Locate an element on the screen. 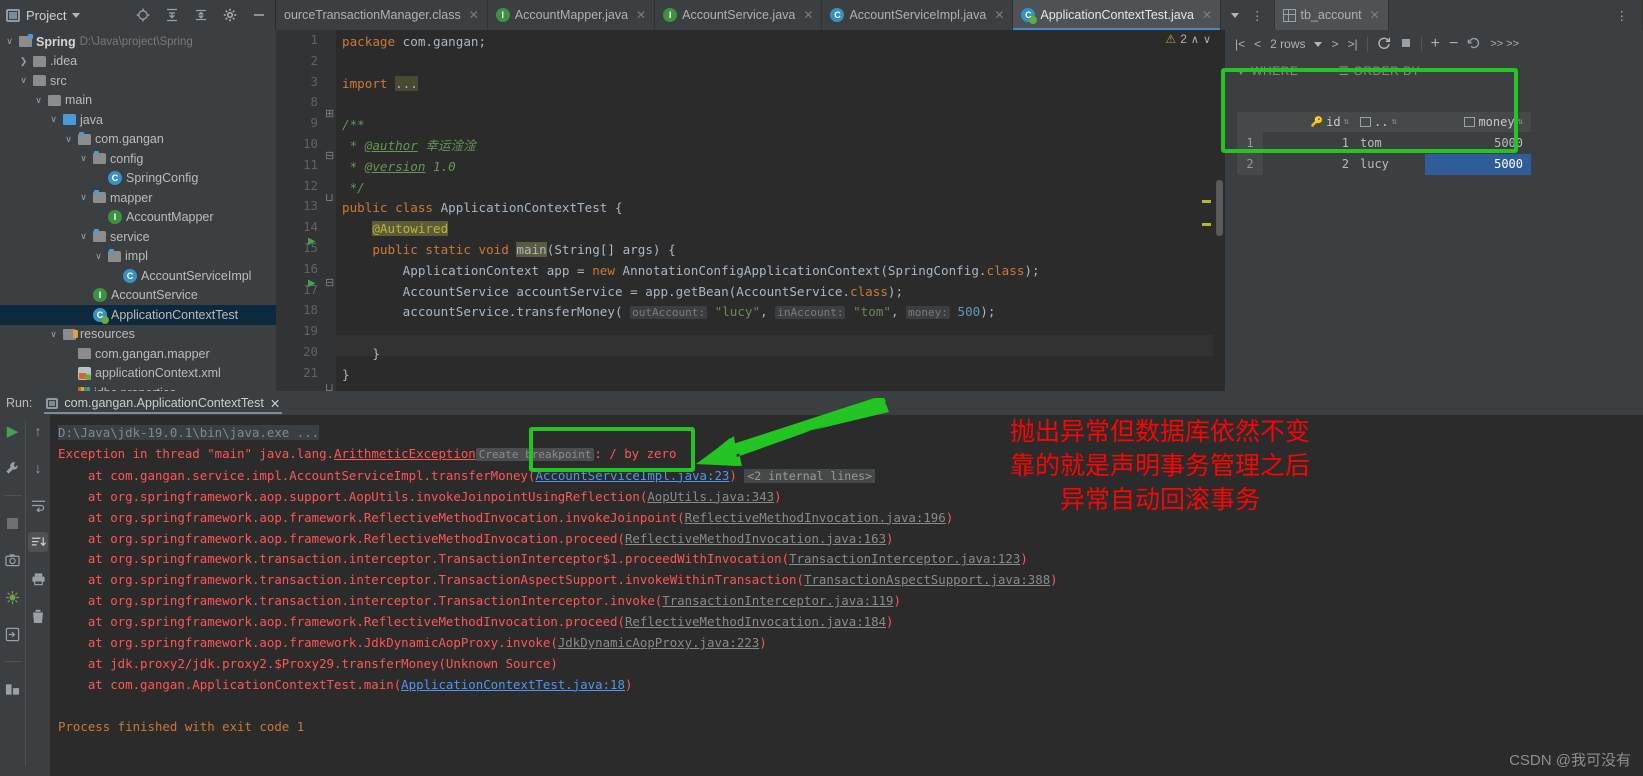  row-count-label: 2 rows is located at coordinates (1287, 44).